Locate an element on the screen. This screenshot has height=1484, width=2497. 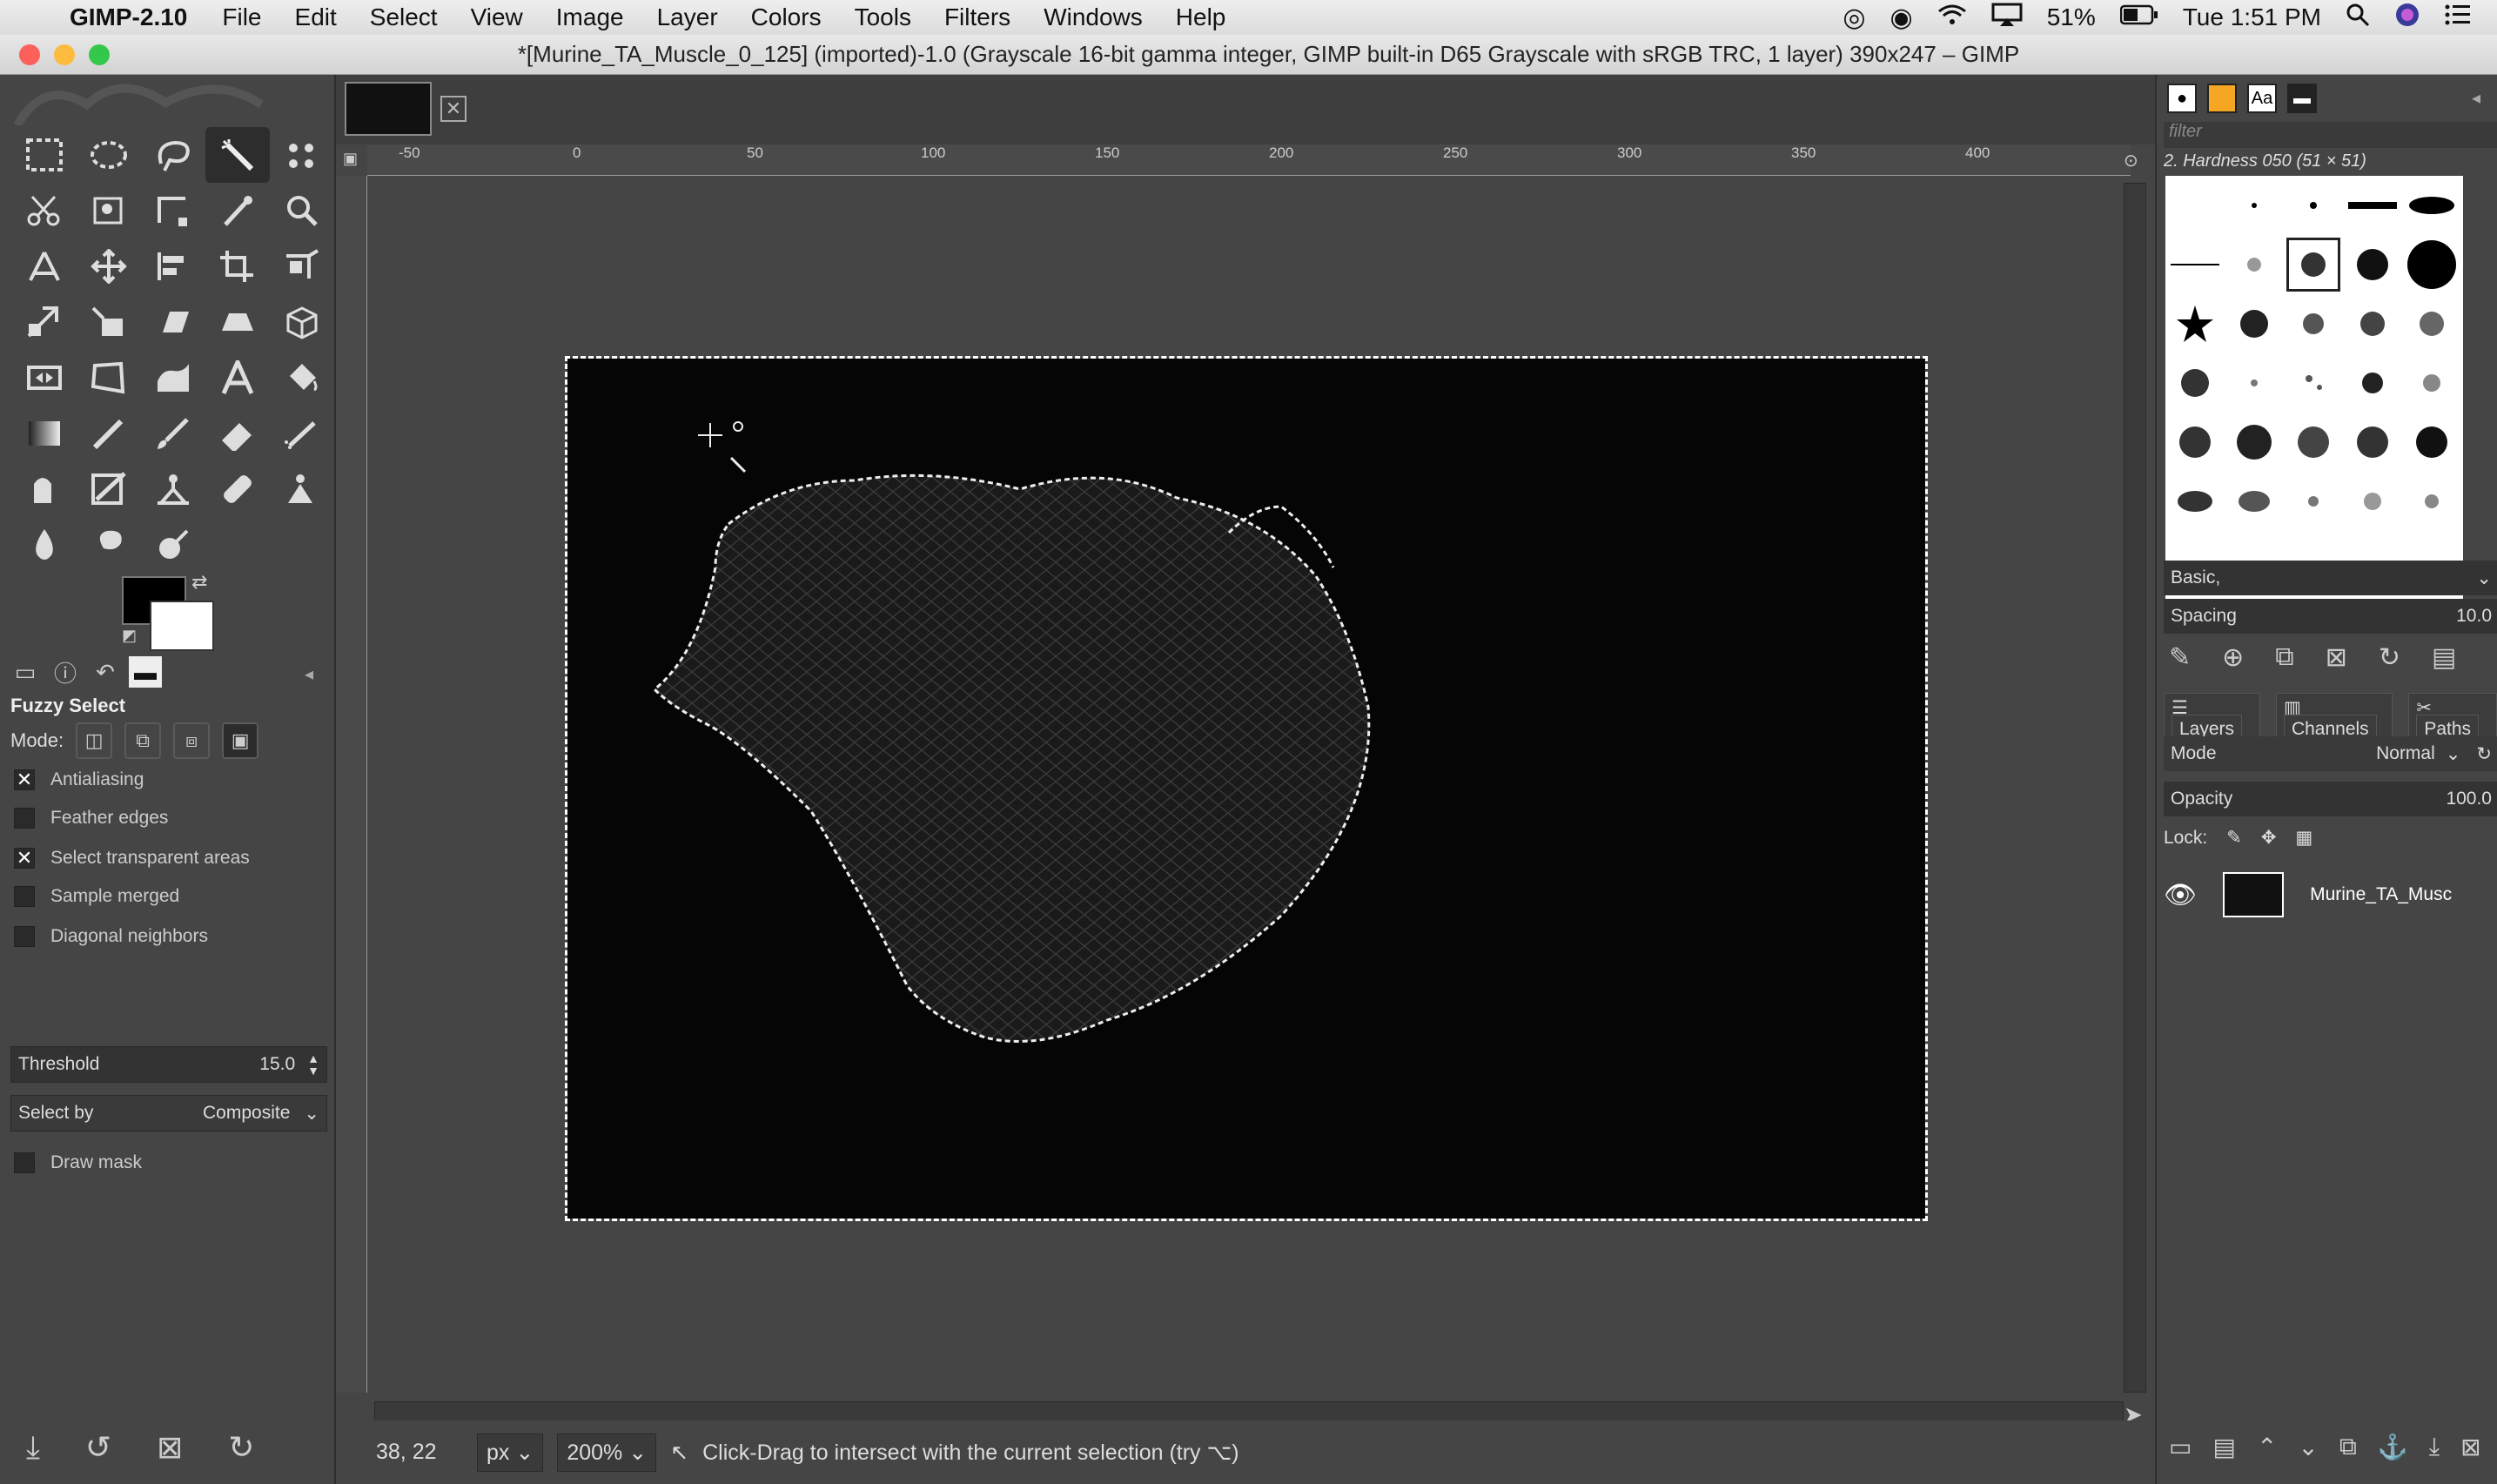
menu-colors: Colors is located at coordinates (786, 17).